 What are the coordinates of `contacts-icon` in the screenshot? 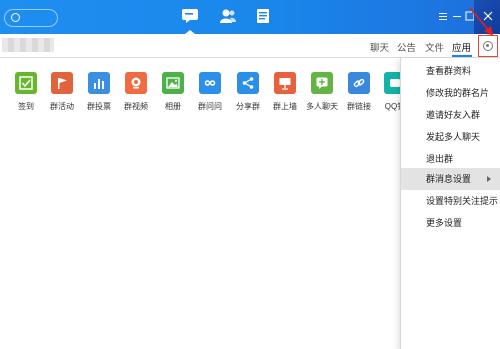 It's located at (228, 16).